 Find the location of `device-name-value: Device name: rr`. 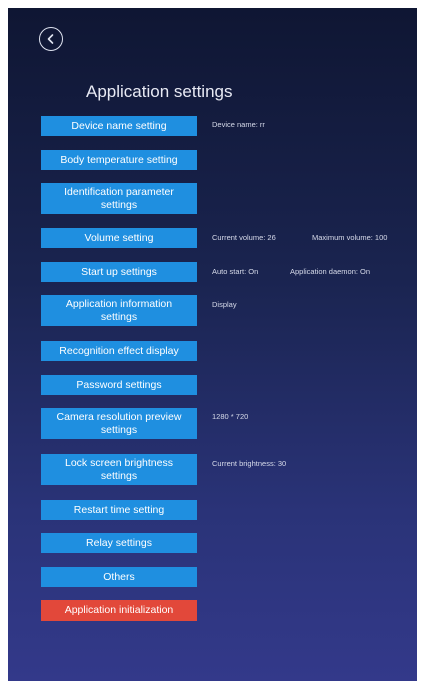

device-name-value: Device name: rr is located at coordinates (238, 124).